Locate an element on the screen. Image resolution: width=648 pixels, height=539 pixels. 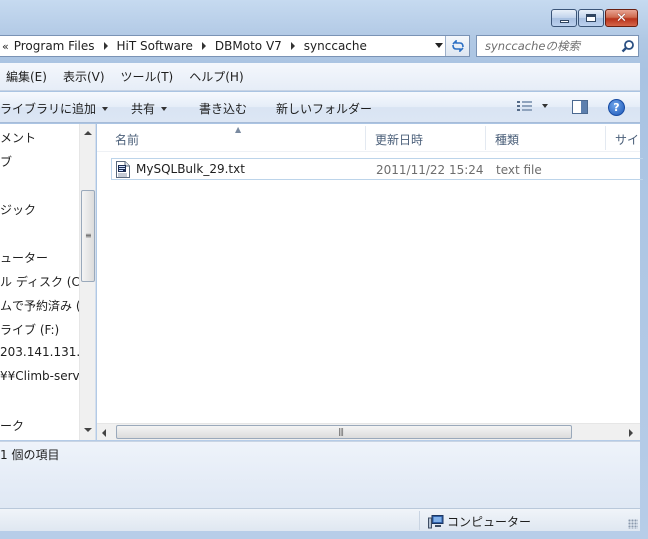
text-file-icon is located at coordinates (123, 169).